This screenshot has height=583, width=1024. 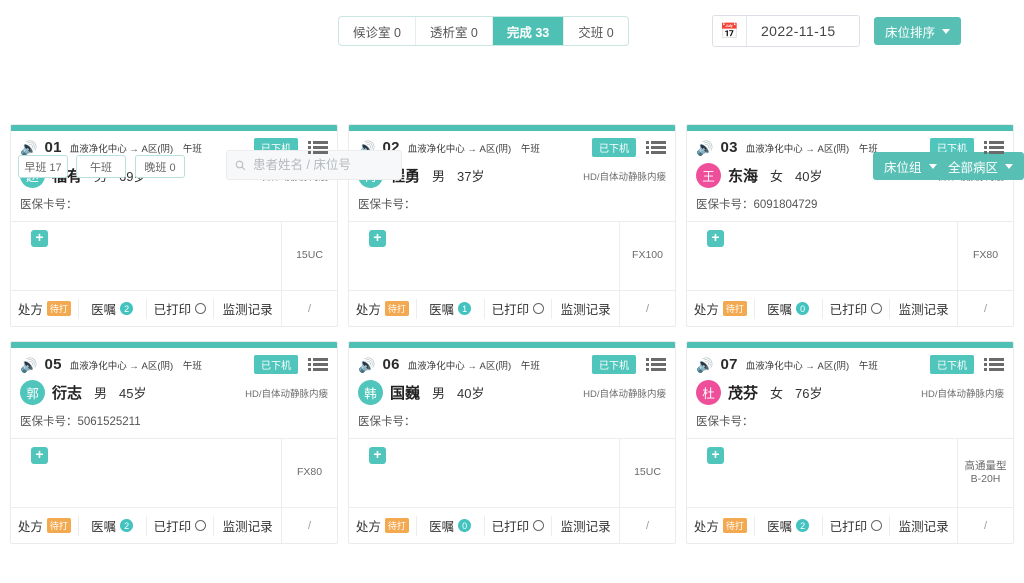 I want to click on status-segmented-control: 候诊室 0 透析室 0 完成 33 交班 0, so click(x=483, y=31).